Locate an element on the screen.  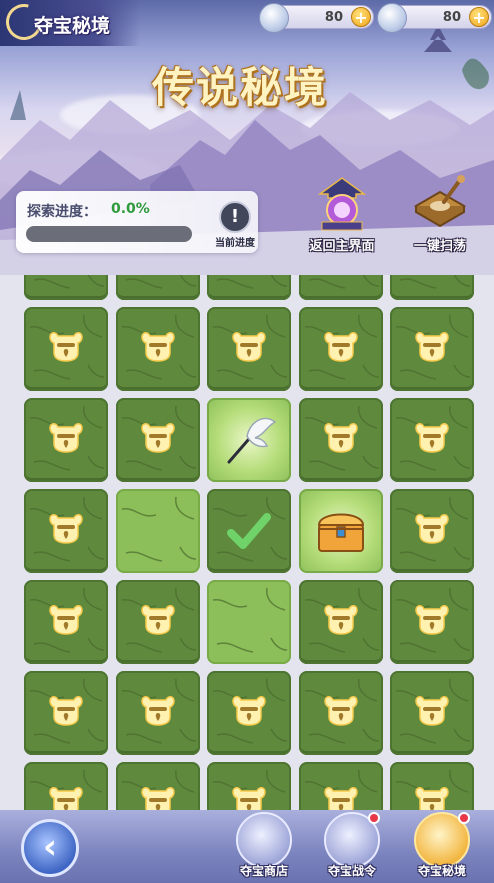
return-main-button: 返回主界面 is located at coordinates (342, 215).